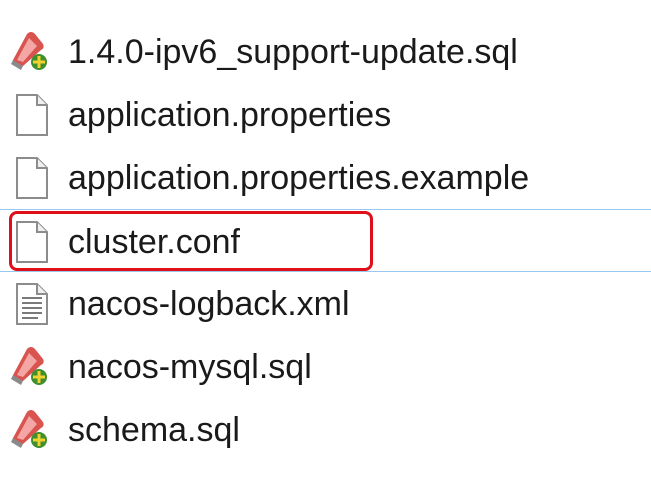 The height and width of the screenshot is (491, 651). Describe the element at coordinates (190, 367) in the screenshot. I see `file-name: nacos-mysql.sql` at that location.